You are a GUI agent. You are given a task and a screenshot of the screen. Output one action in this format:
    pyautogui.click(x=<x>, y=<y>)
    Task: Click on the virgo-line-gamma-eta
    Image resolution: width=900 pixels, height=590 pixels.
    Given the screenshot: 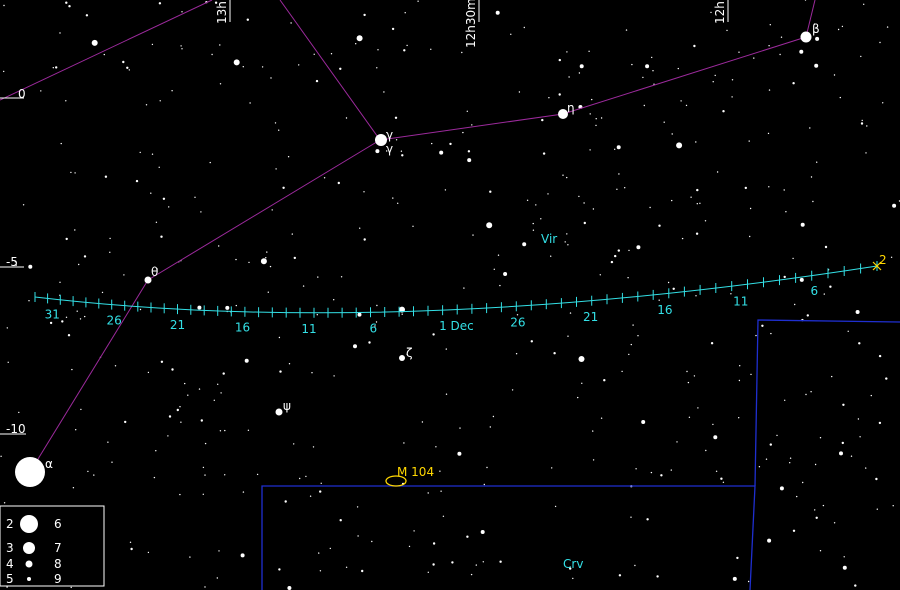 What is the action you would take?
    pyautogui.click(x=471, y=127)
    